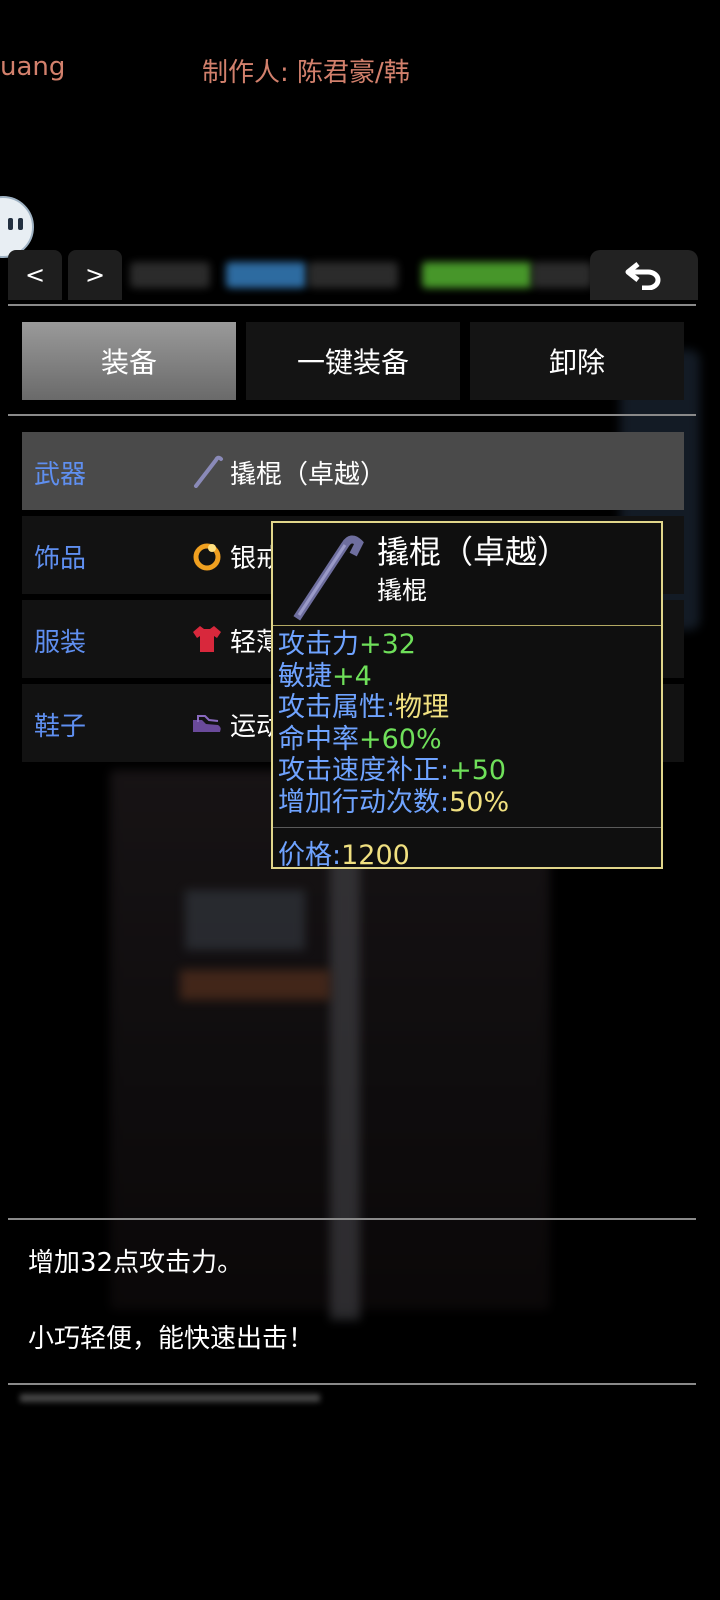 Image resolution: width=720 pixels, height=1600 pixels. Describe the element at coordinates (364, 770) in the screenshot. I see `stat-name: 攻击速度补正:` at that location.